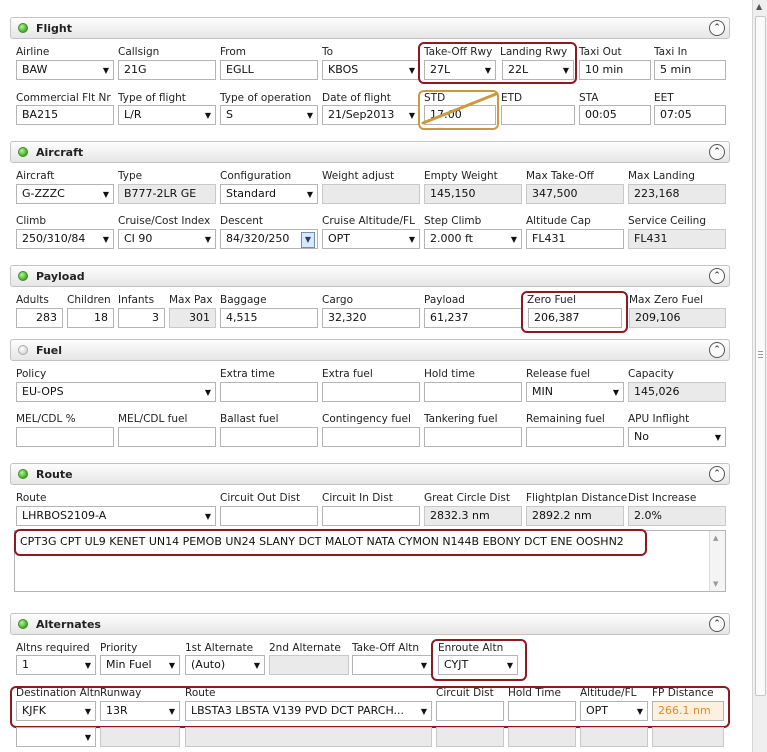 The image size is (767, 752). Describe the element at coordinates (538, 115) in the screenshot. I see `etd-input` at that location.